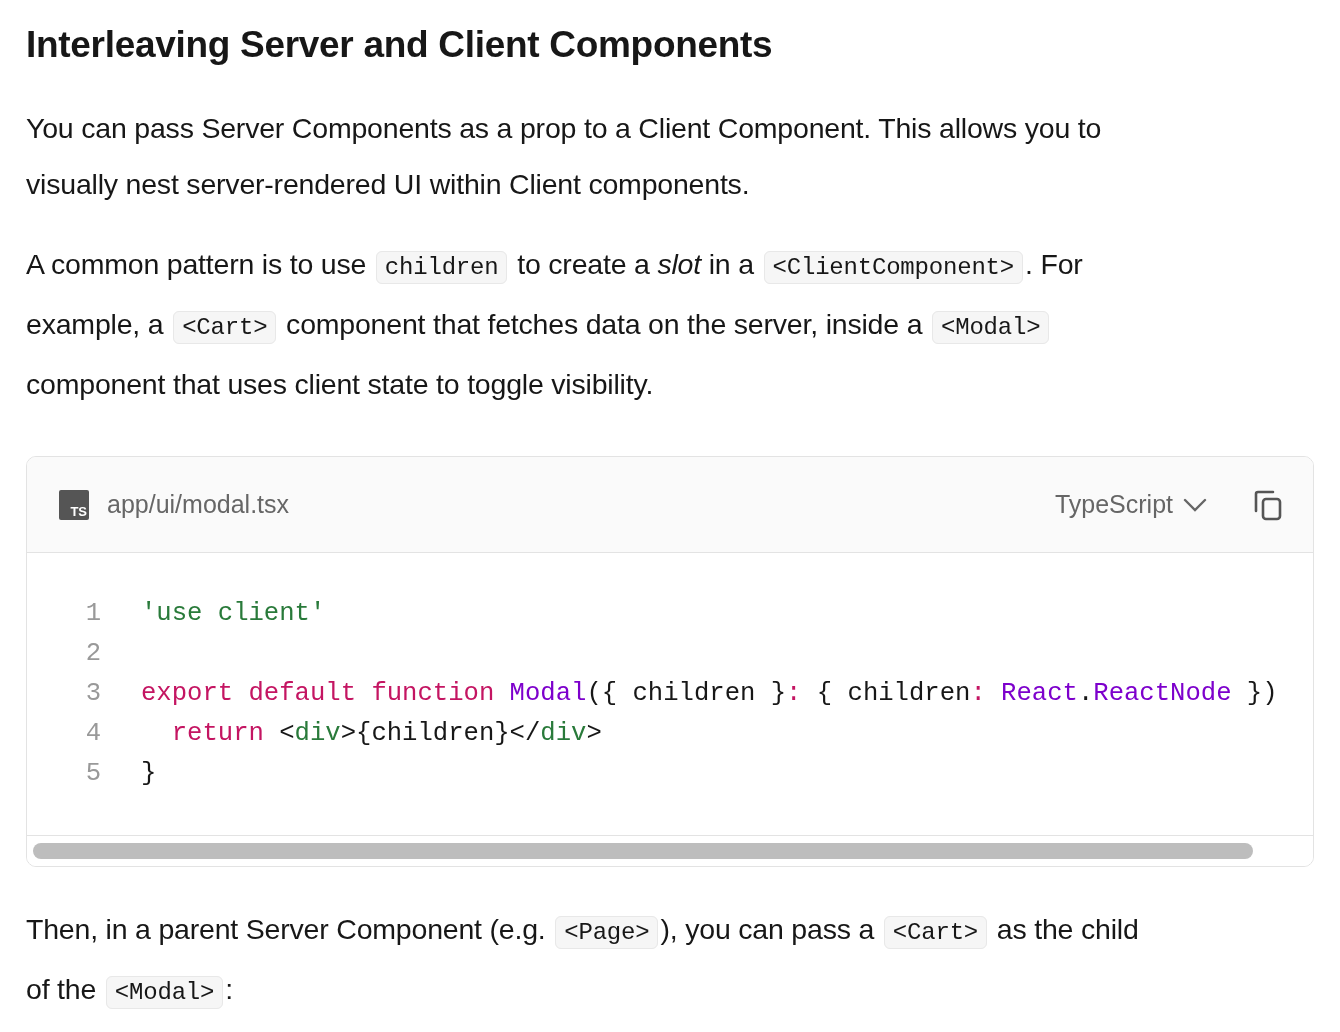  I want to click on inline-code: children, so click(441, 267).